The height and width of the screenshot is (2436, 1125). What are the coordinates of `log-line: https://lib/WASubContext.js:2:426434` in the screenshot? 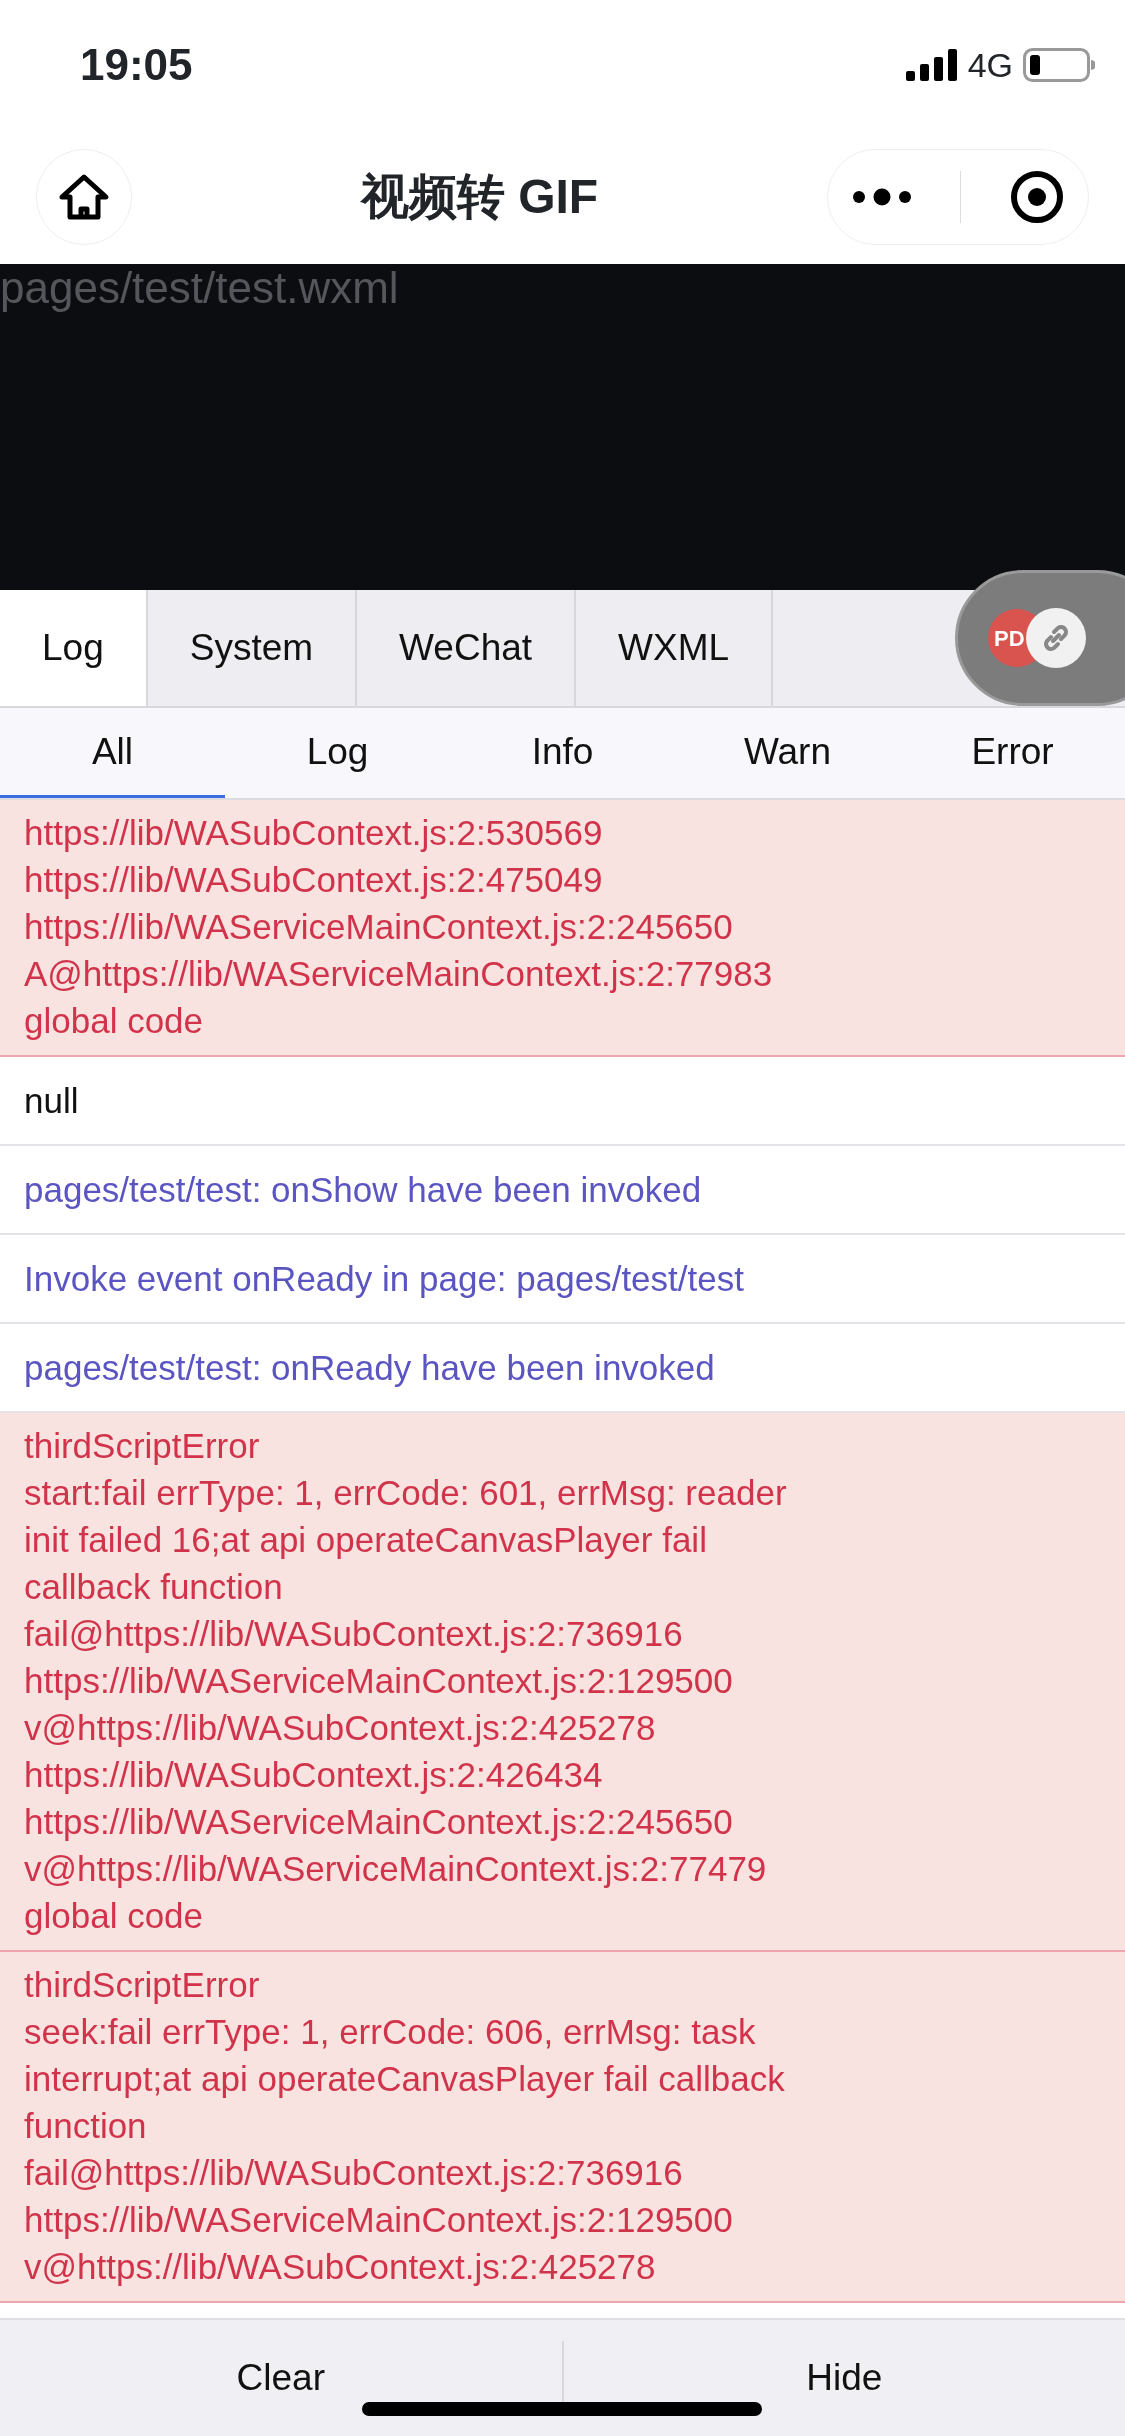 It's located at (314, 1775).